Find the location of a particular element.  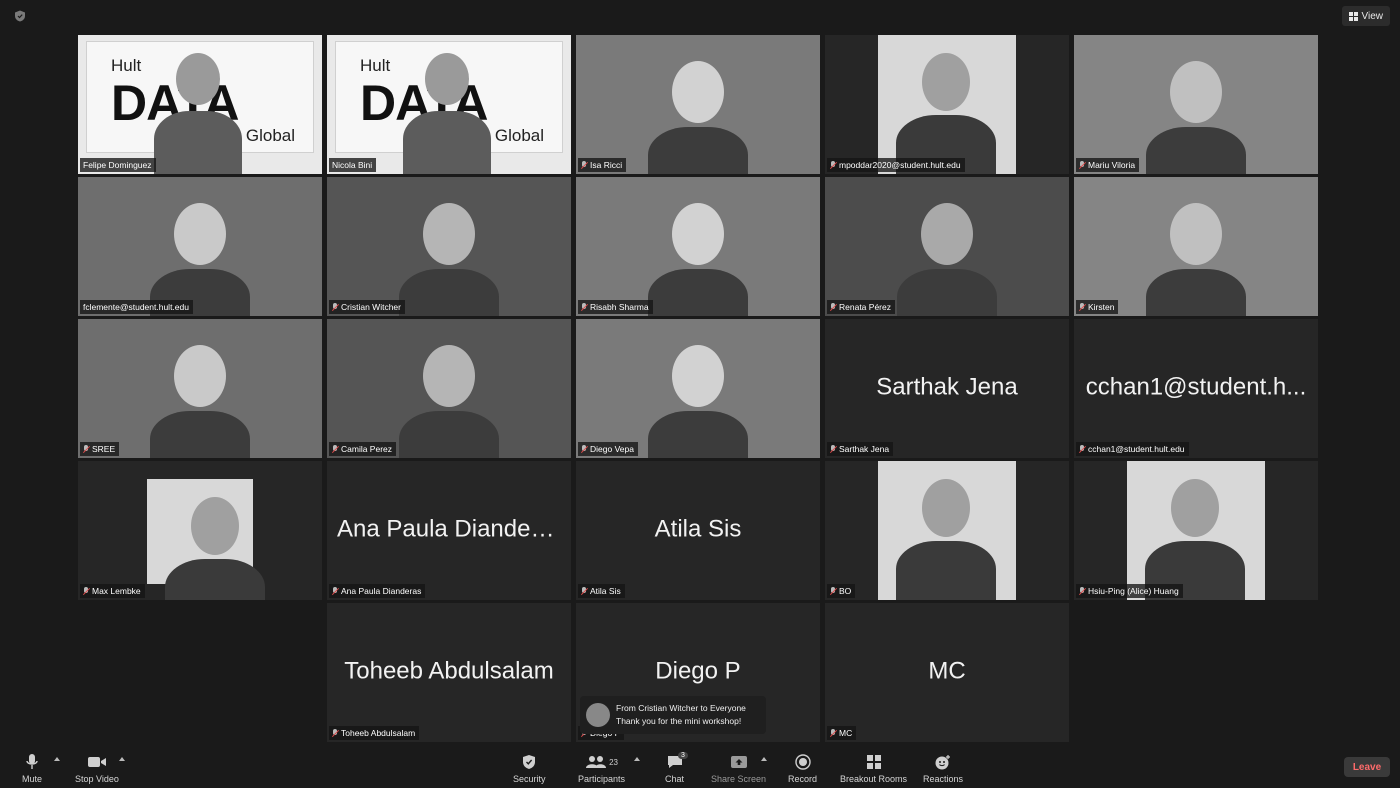

participant-tile: mpoddar2020@student.hult.edu is located at coordinates (947, 104).